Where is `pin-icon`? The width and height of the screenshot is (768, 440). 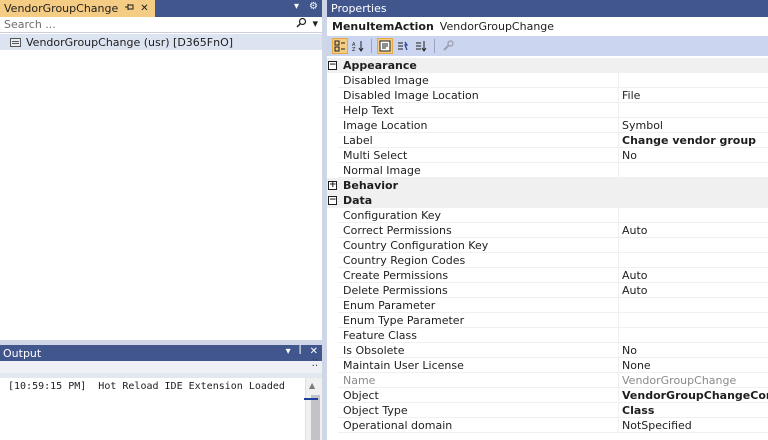 pin-icon is located at coordinates (129, 8).